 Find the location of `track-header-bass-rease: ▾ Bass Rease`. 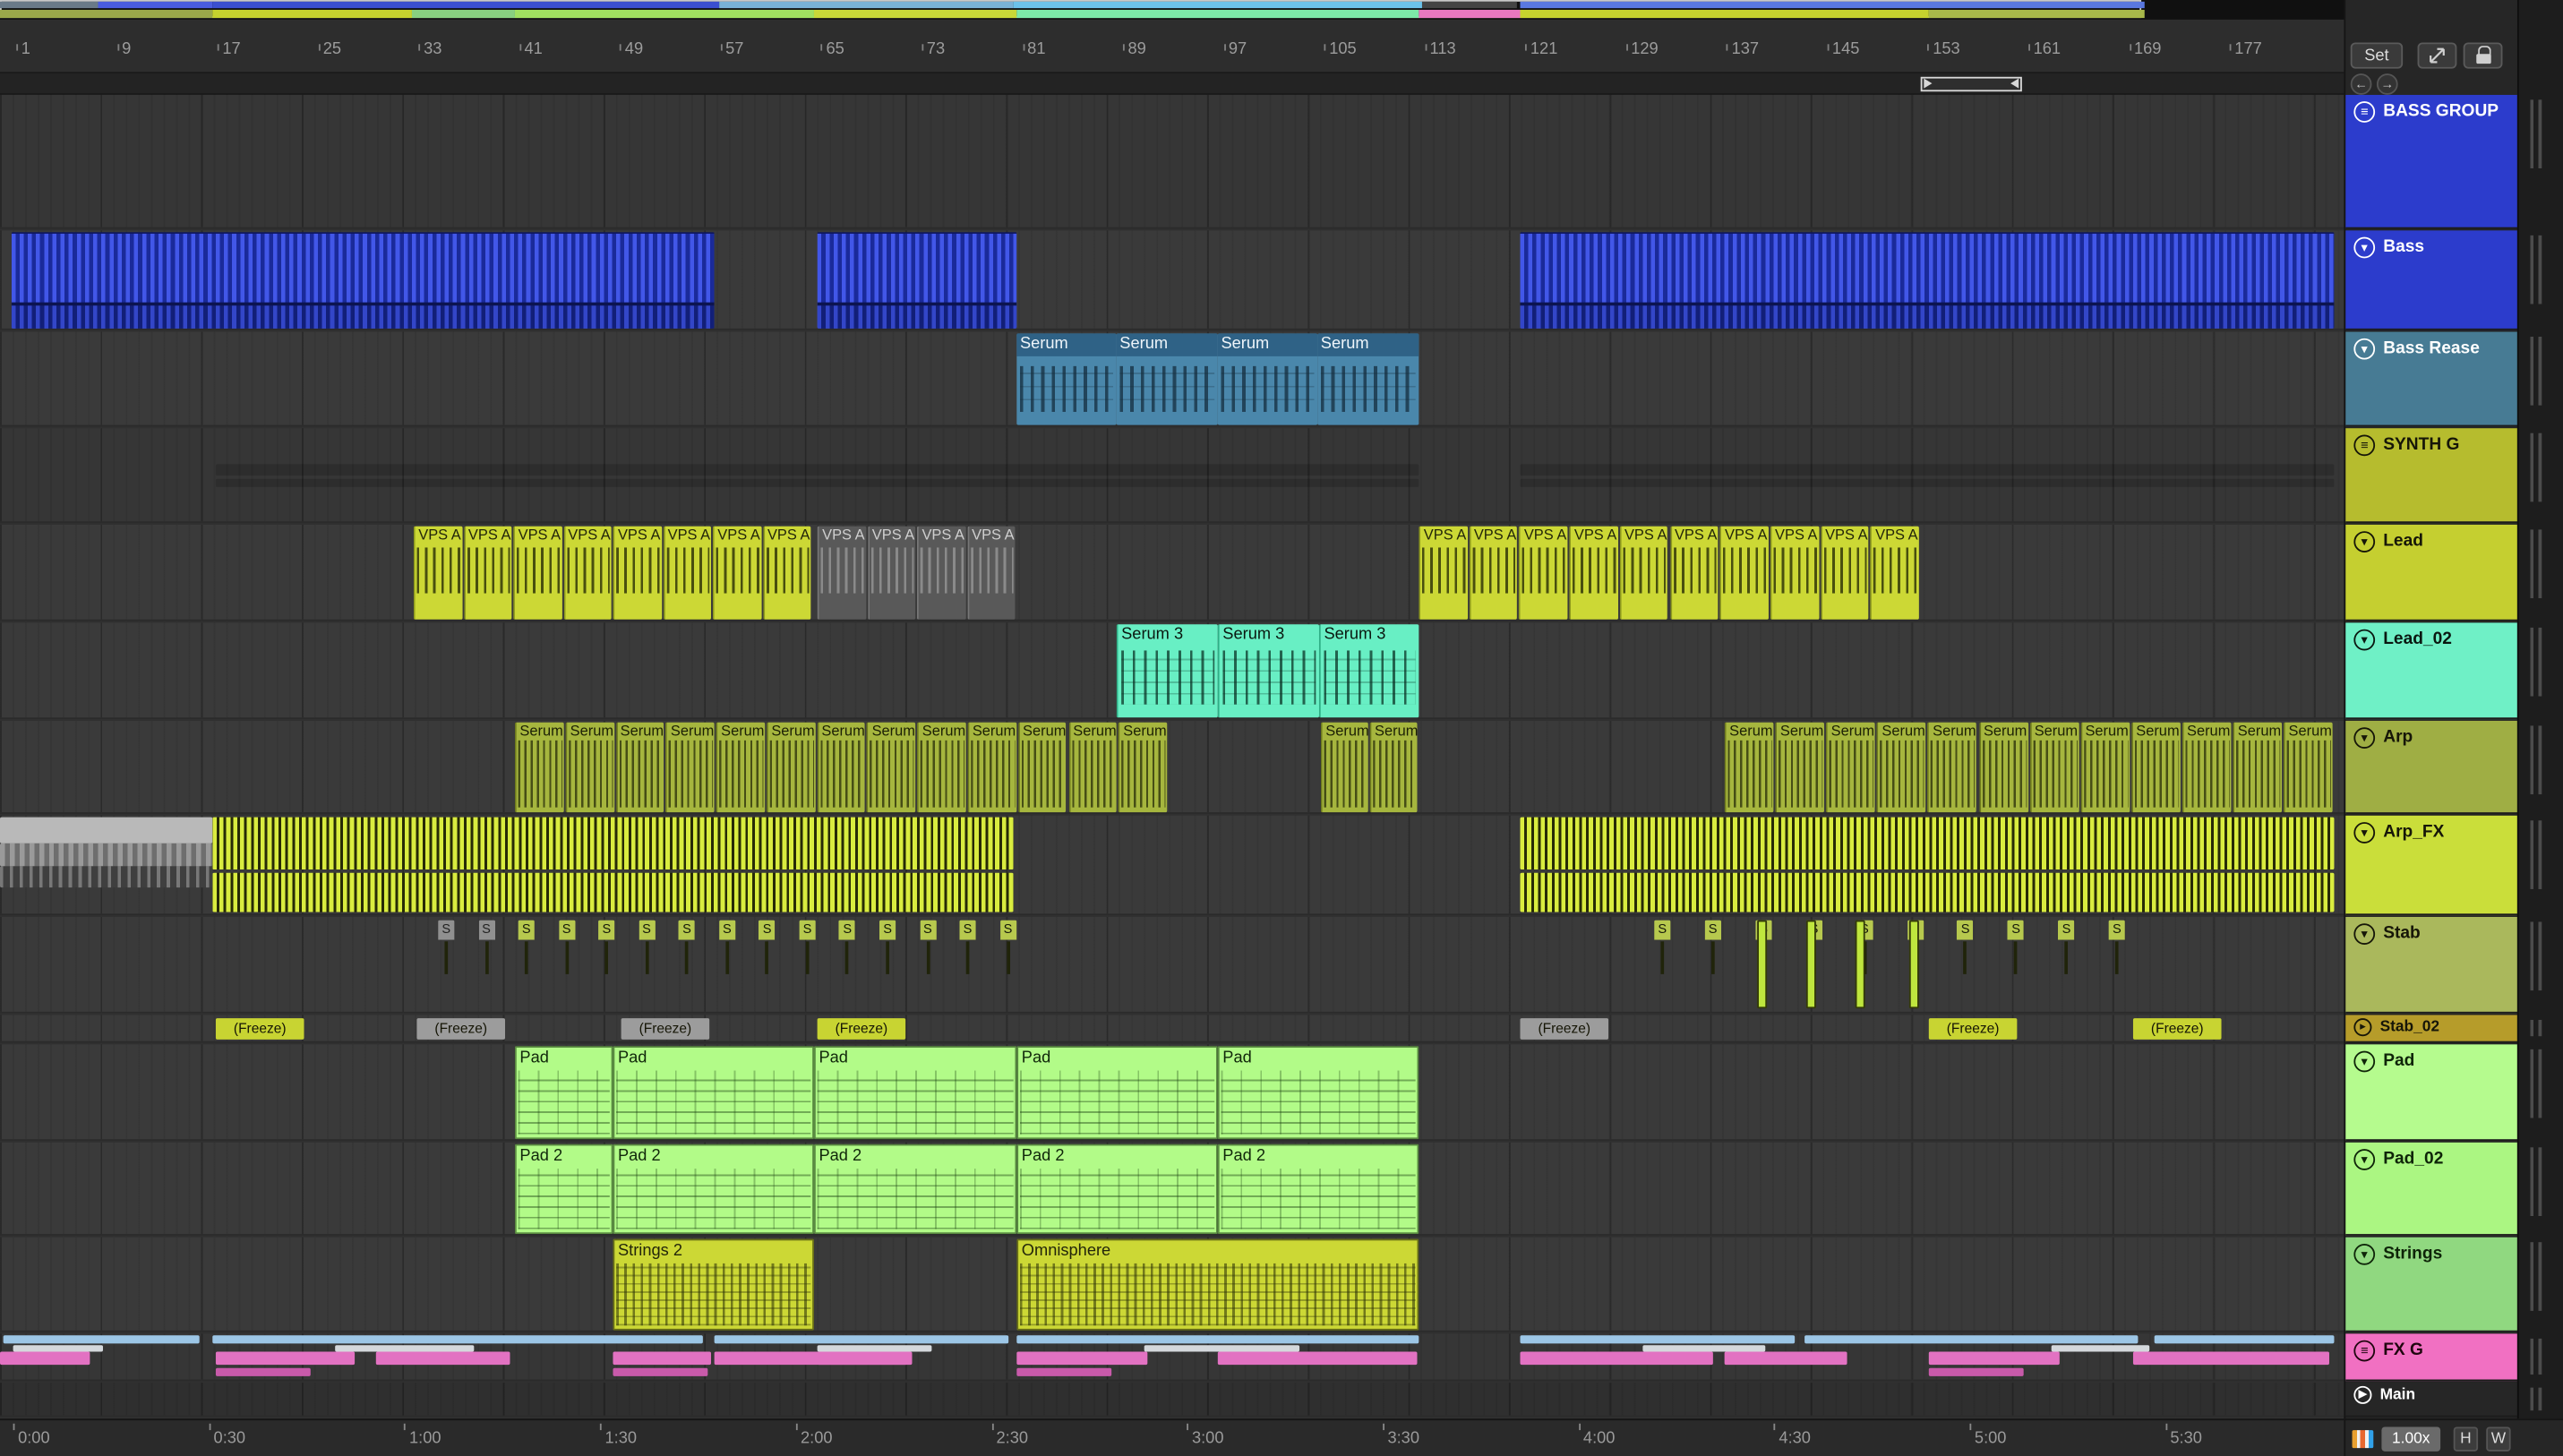

track-header-bass-rease: ▾ Bass Rease is located at coordinates (2432, 379).